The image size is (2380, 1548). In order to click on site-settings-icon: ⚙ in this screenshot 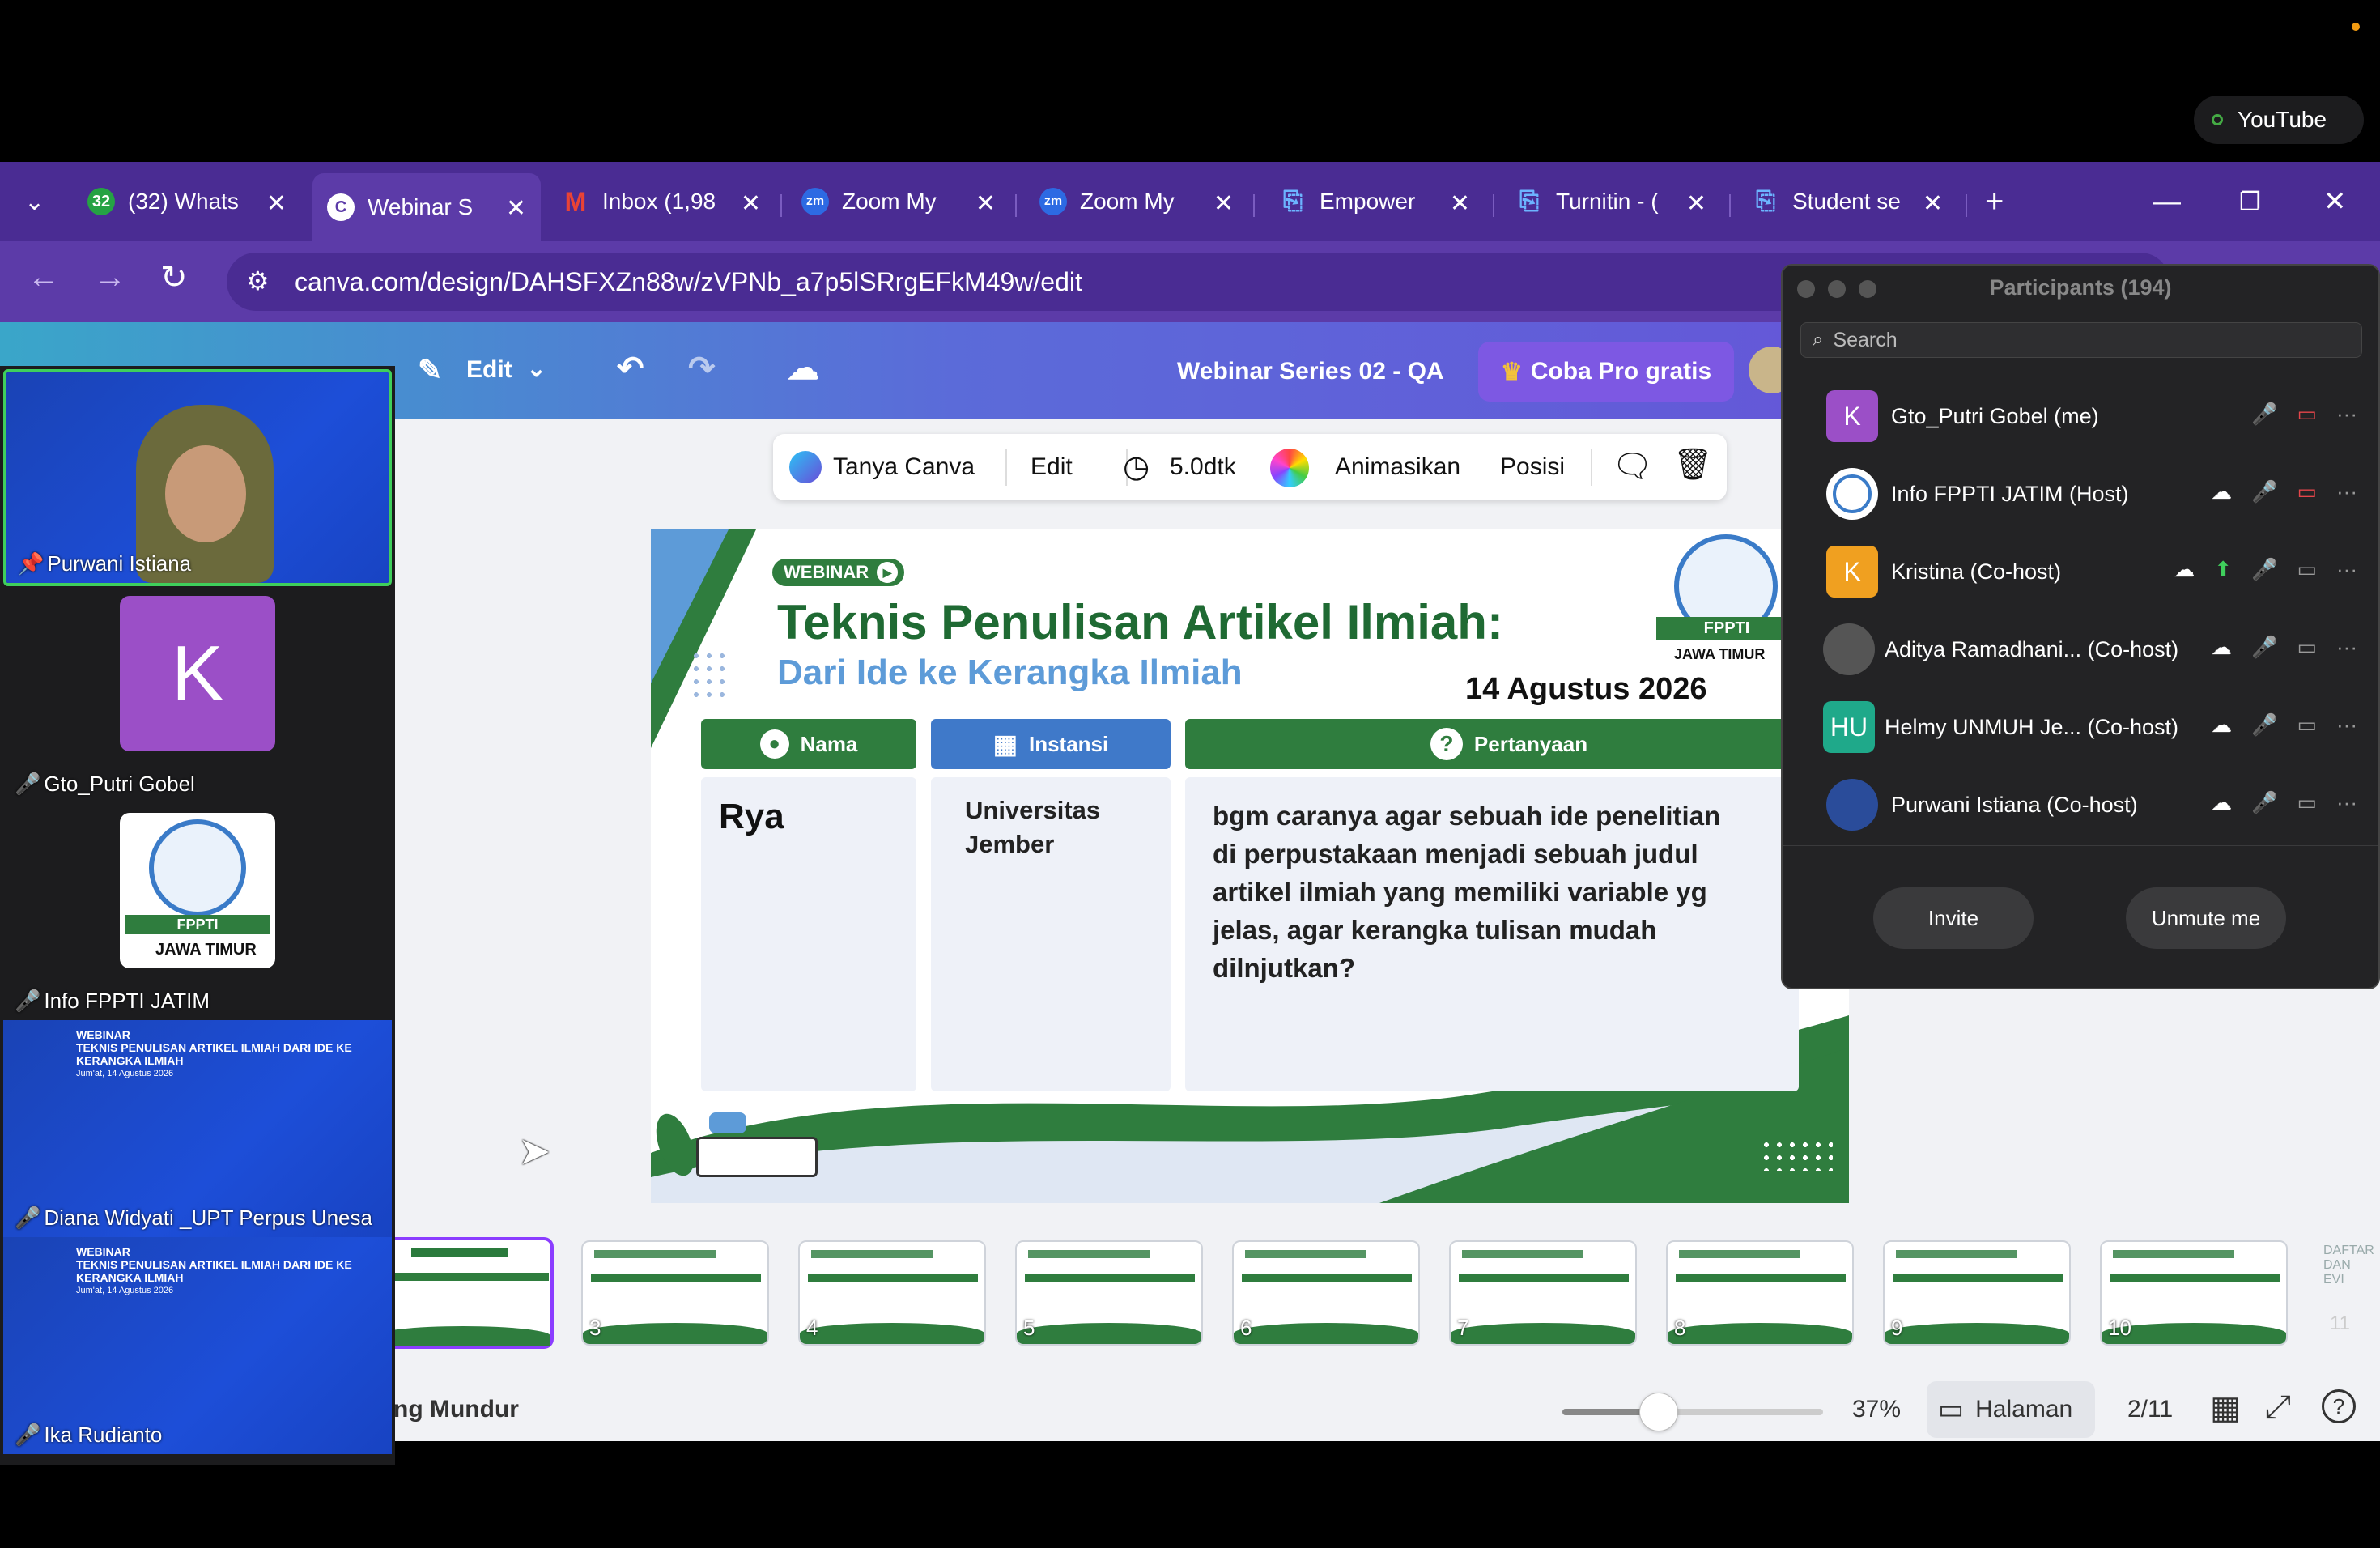, I will do `click(258, 281)`.